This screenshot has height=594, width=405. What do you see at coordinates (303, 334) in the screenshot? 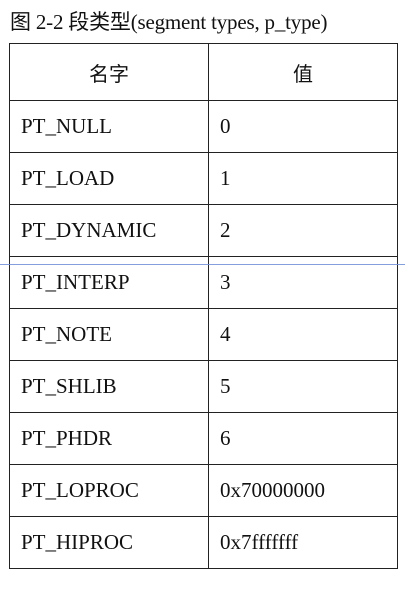
I see `row-value: 4` at bounding box center [303, 334].